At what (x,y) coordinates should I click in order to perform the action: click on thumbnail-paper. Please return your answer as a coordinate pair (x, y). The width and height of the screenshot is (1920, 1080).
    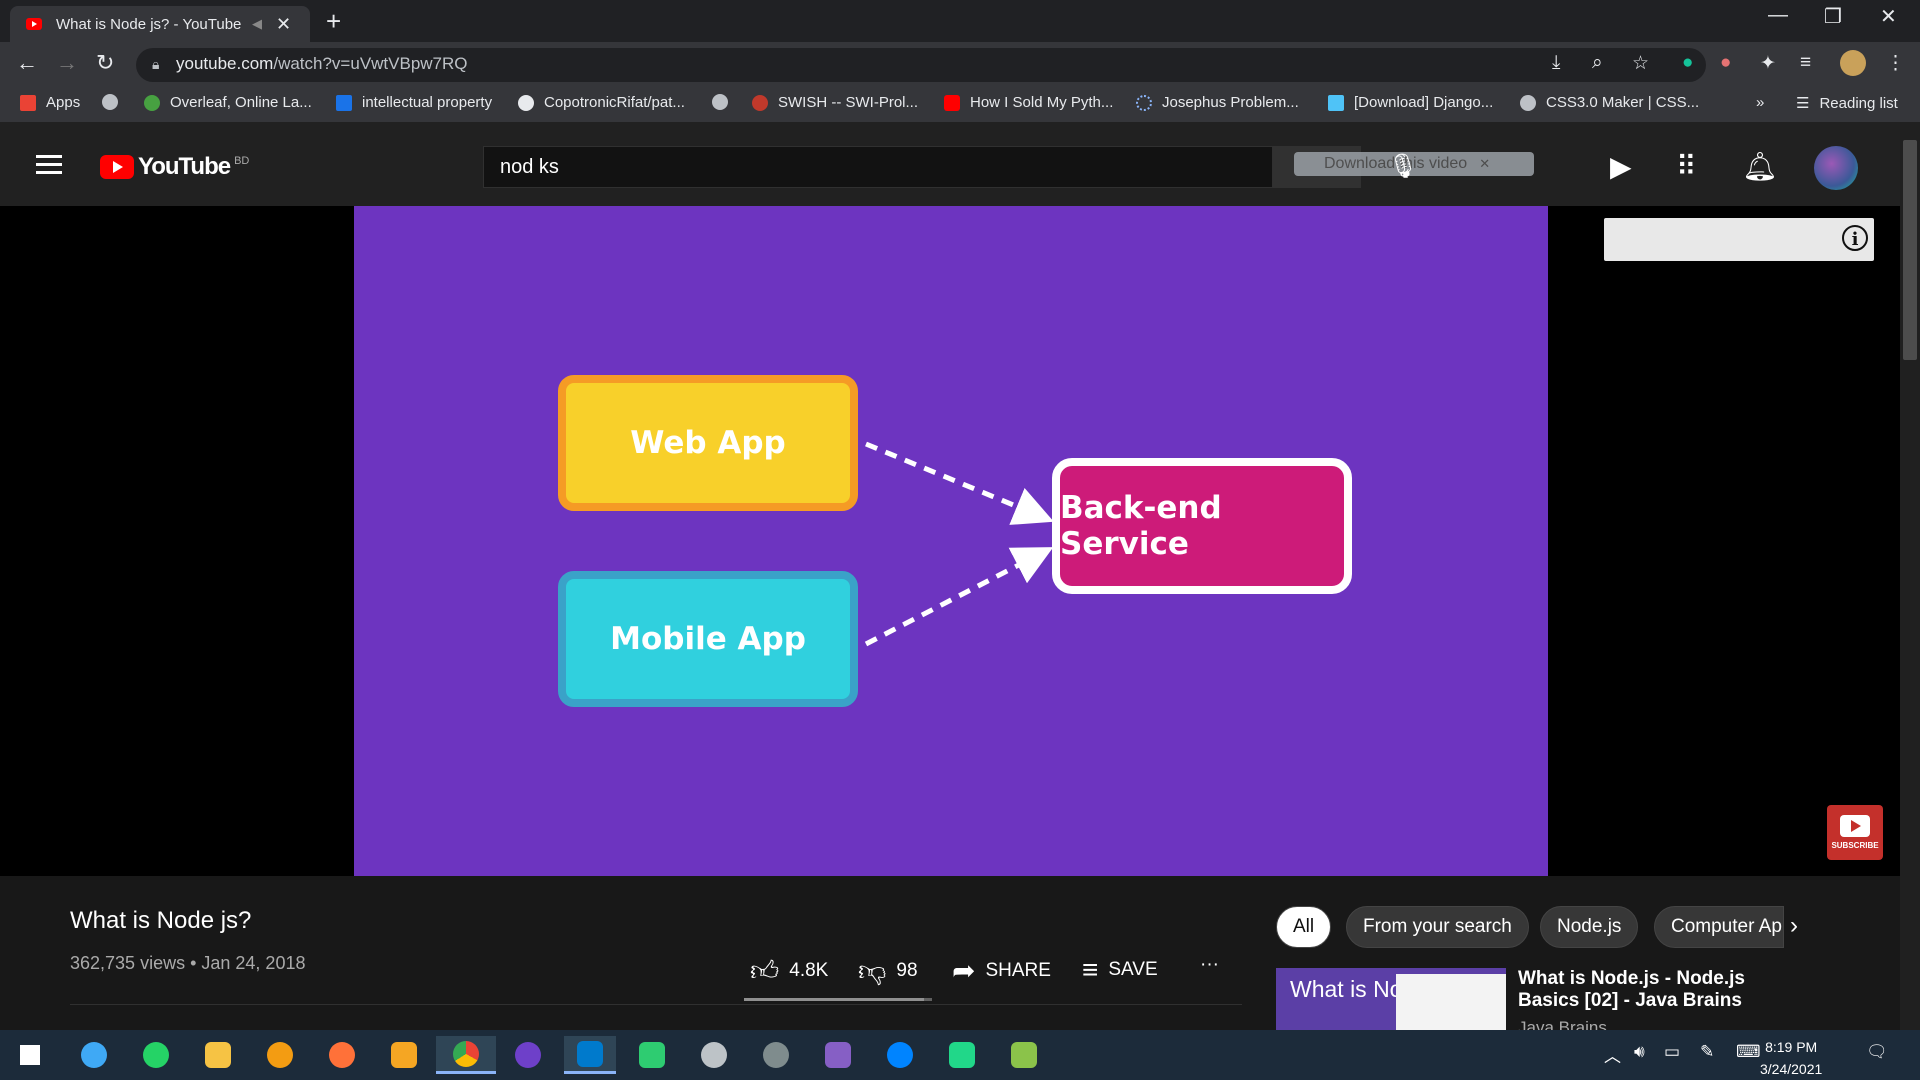
    Looking at the image, I should click on (1451, 1002).